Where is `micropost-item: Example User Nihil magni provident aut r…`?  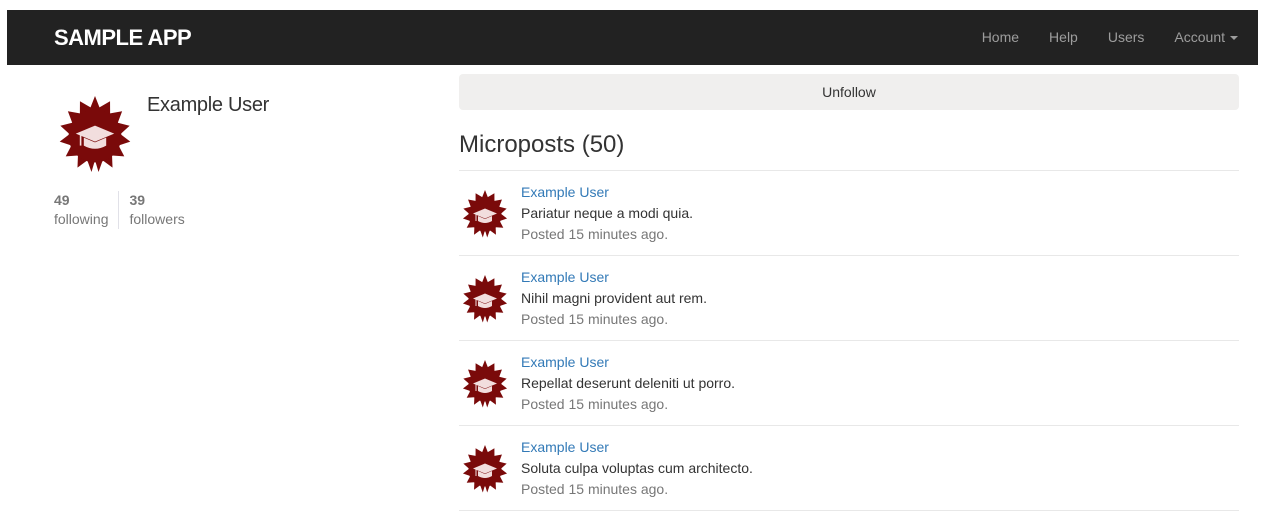 micropost-item: Example User Nihil magni provident aut r… is located at coordinates (849, 298).